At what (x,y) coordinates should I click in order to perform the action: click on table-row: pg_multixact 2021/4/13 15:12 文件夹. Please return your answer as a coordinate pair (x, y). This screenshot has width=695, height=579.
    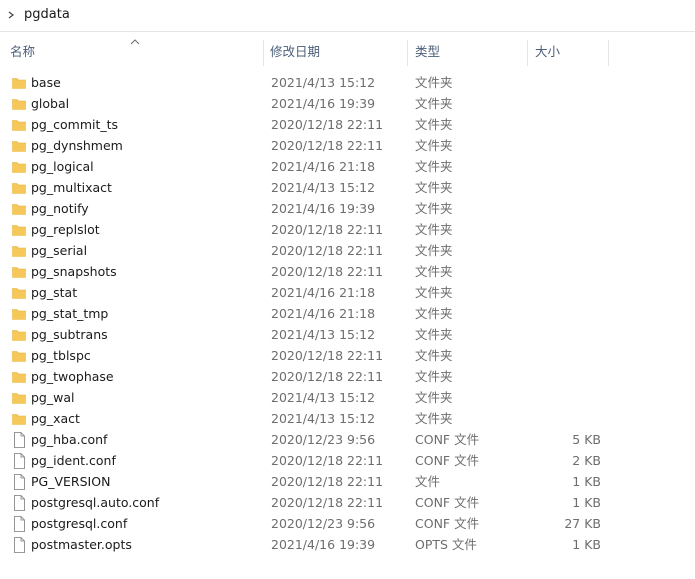
    Looking at the image, I should click on (347, 187).